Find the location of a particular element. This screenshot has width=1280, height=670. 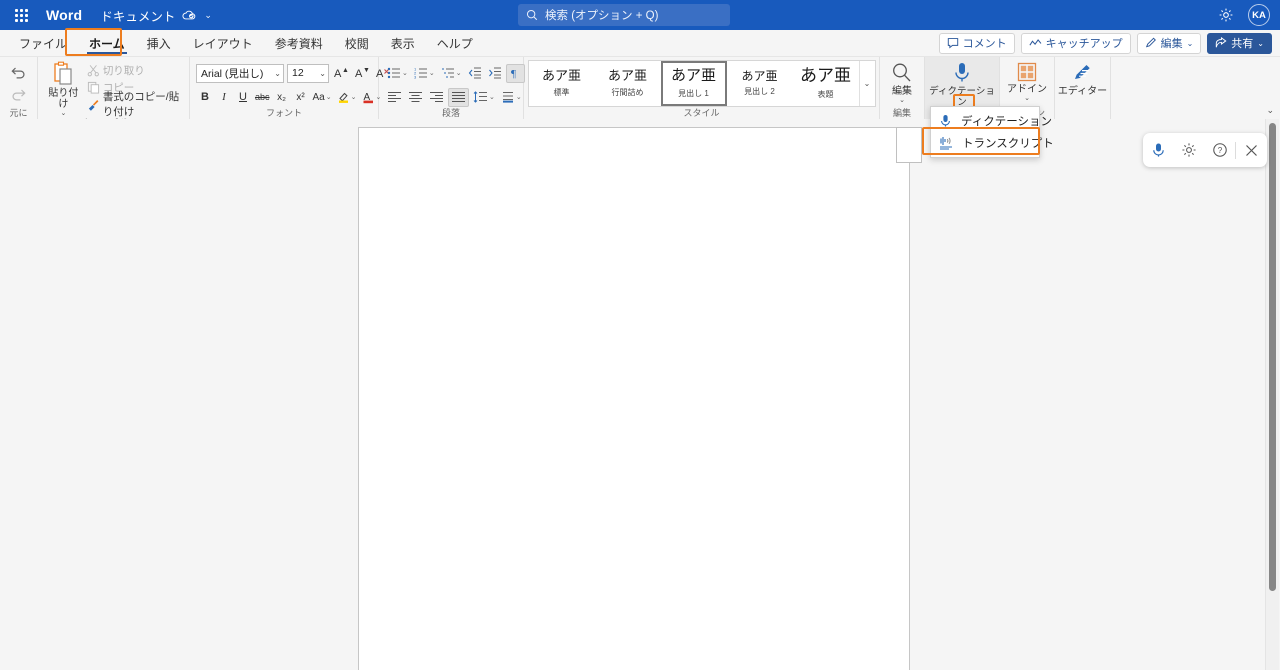

scrollbar-thumb is located at coordinates (1272, 357).